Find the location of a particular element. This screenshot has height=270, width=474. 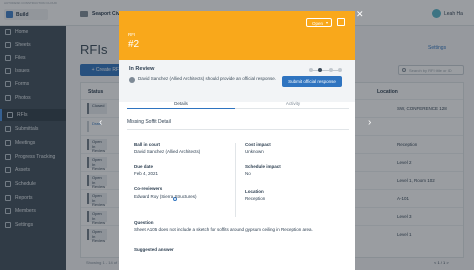

rfi-type-label: RFI is located at coordinates (132, 34).